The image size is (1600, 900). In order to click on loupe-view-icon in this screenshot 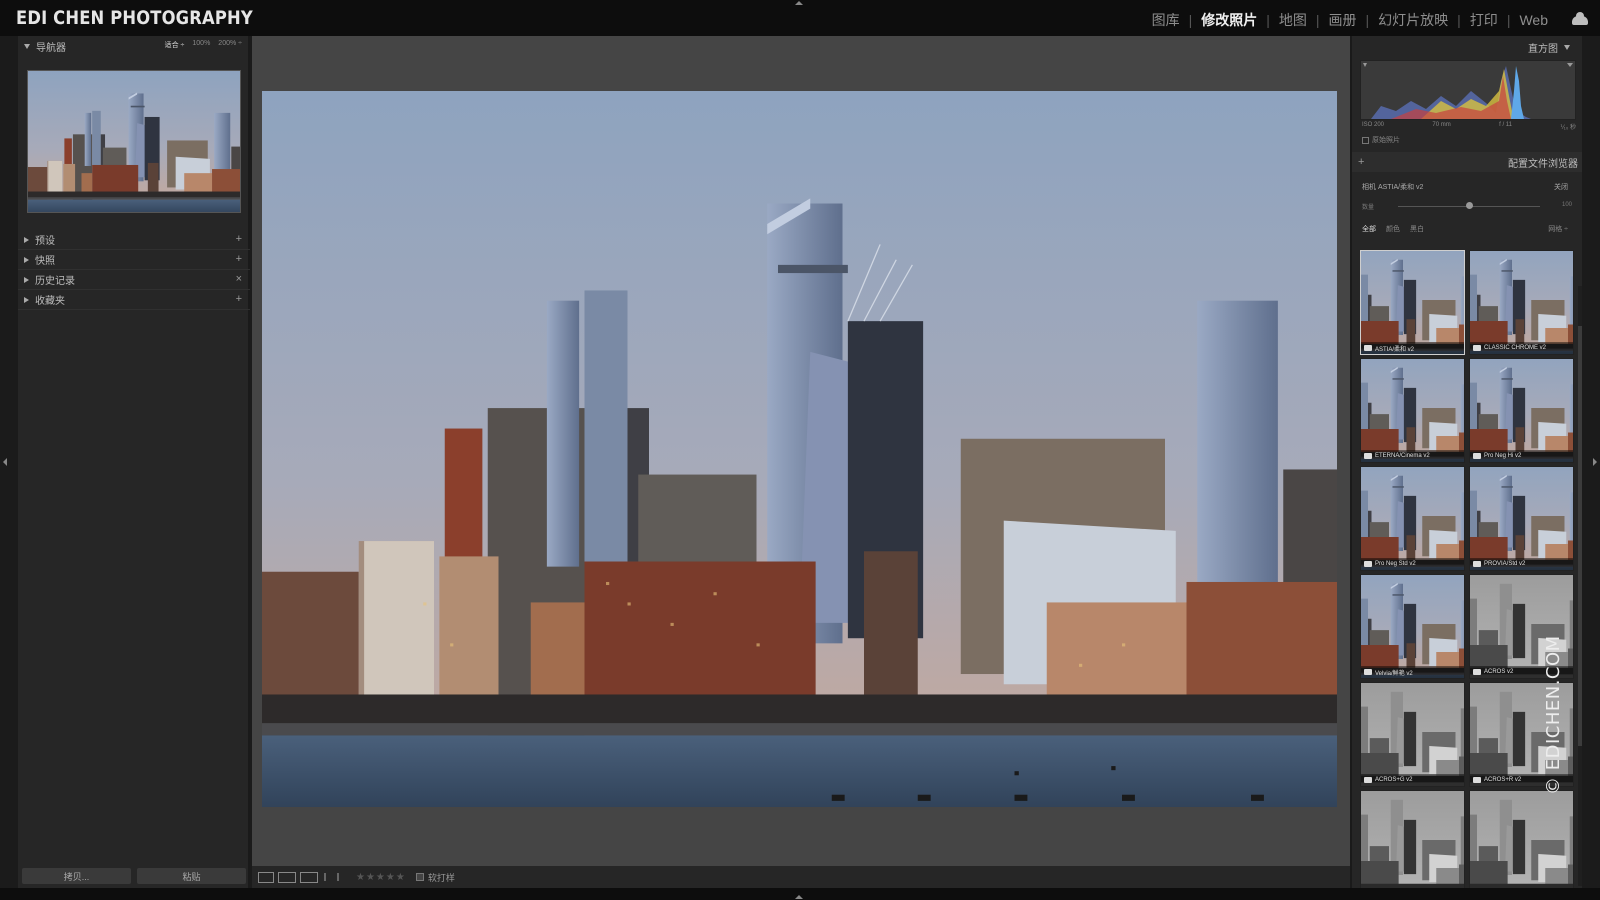, I will do `click(266, 877)`.